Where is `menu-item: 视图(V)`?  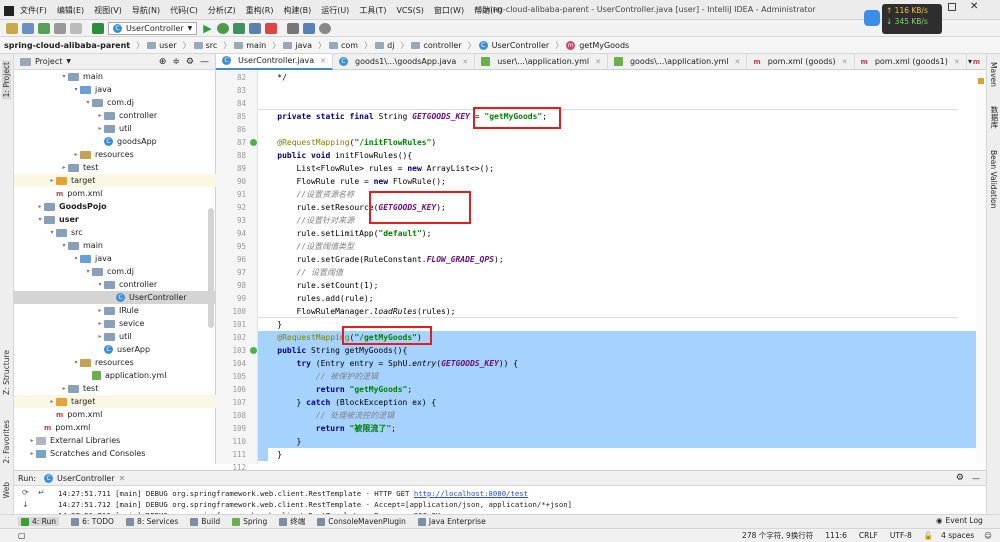 menu-item: 视图(V) is located at coordinates (108, 10).